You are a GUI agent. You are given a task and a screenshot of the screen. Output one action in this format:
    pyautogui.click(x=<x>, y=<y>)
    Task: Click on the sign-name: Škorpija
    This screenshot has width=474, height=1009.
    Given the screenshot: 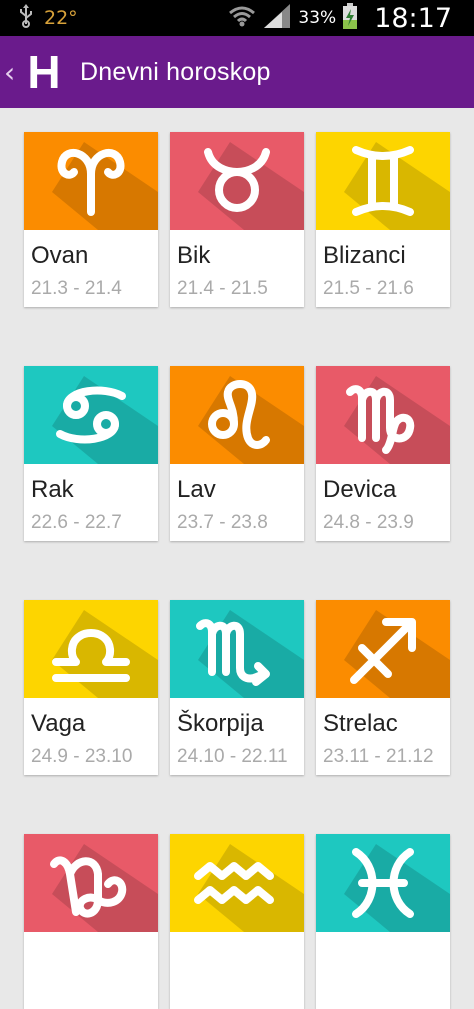 What is the action you would take?
    pyautogui.click(x=220, y=723)
    